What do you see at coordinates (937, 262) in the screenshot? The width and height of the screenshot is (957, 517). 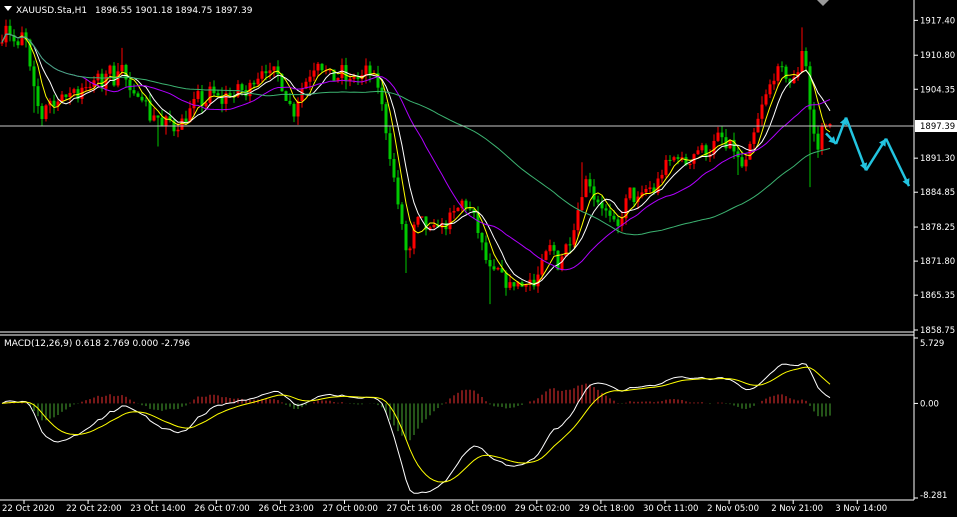 I see `price-tick-label: 1871.80` at bounding box center [937, 262].